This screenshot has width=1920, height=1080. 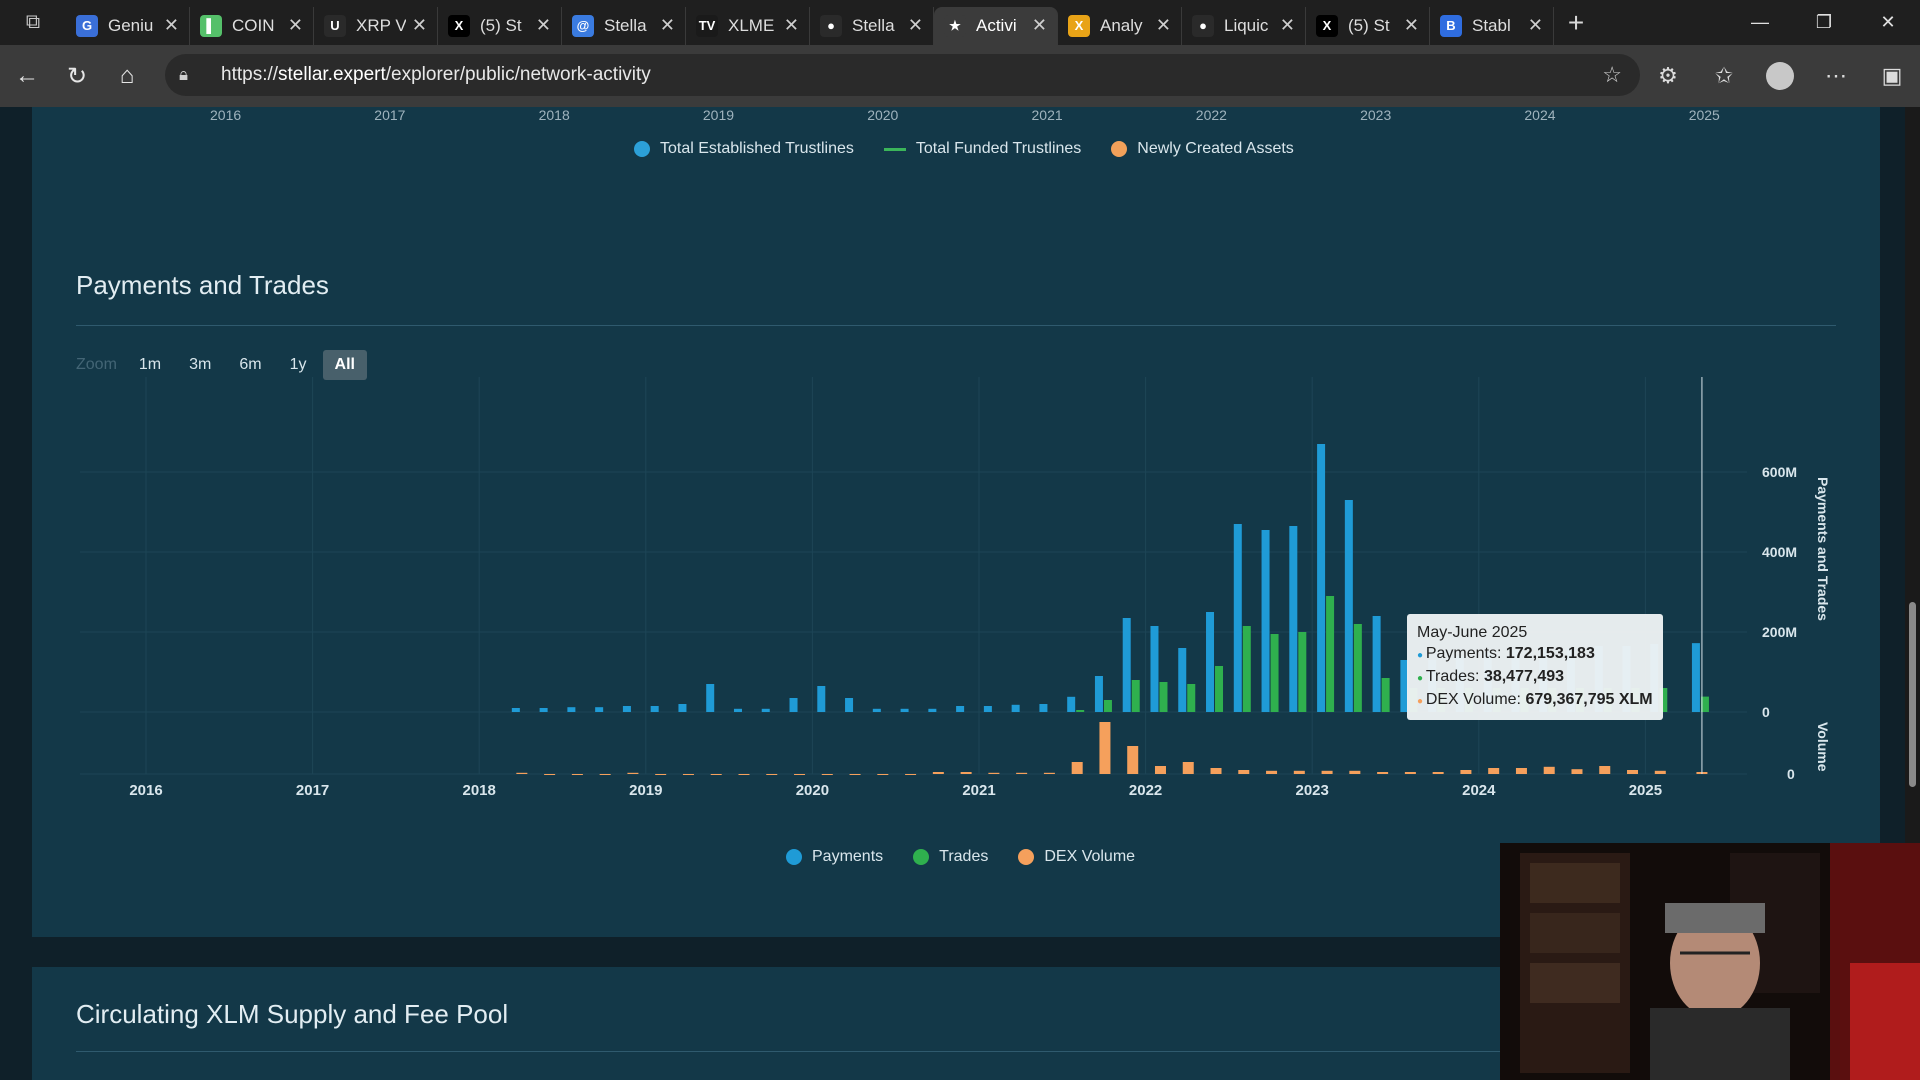 I want to click on tab-label: XLME, so click(x=751, y=25).